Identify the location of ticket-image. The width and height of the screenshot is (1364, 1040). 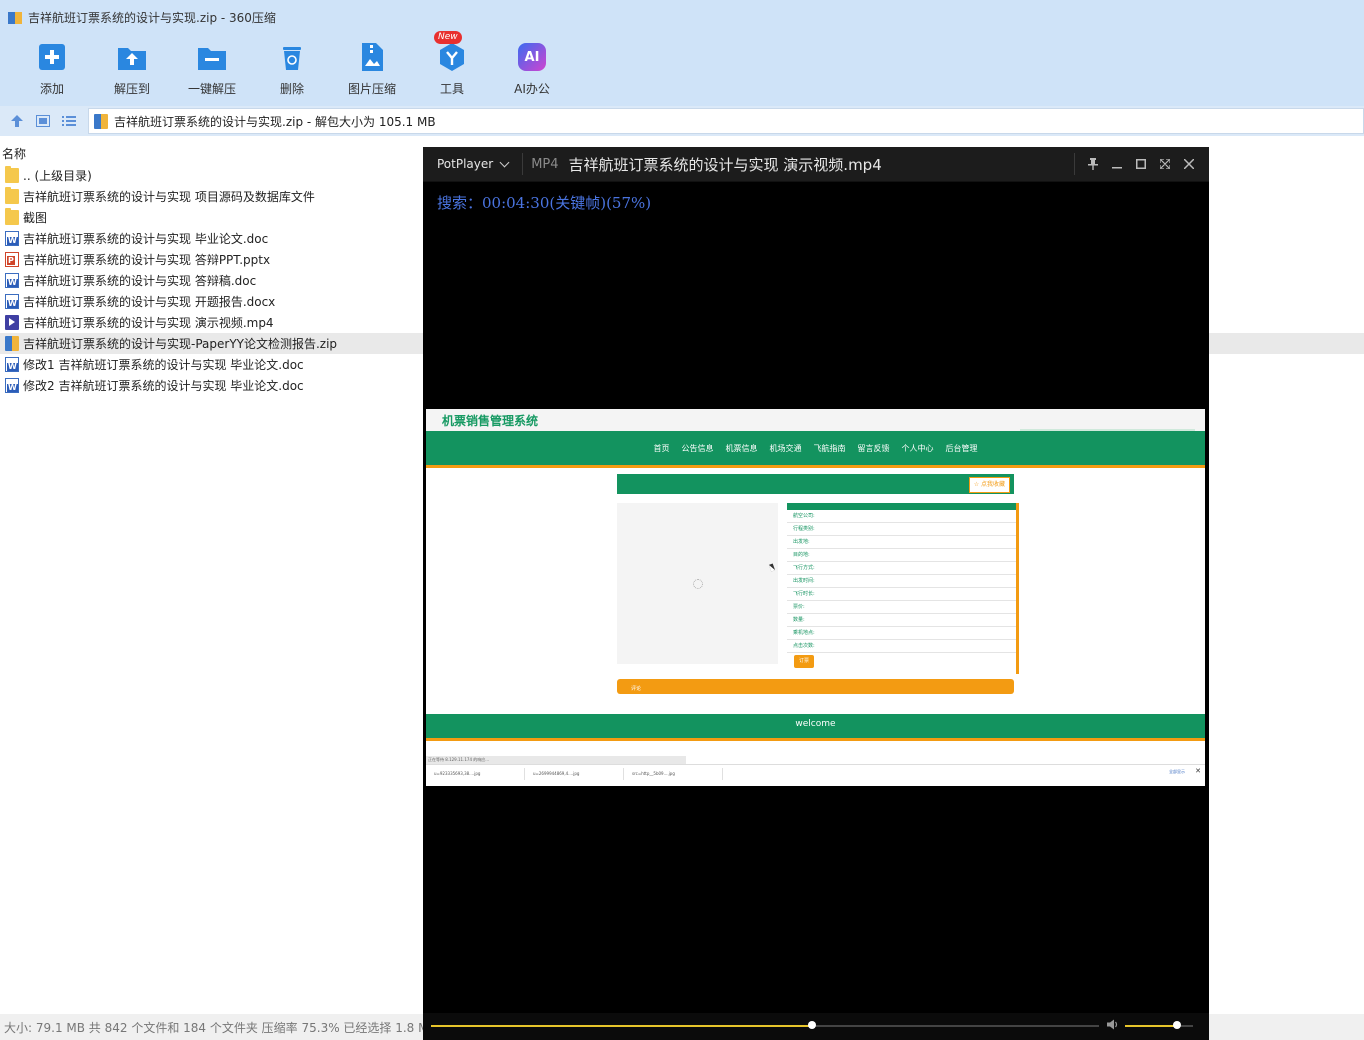
(697, 583).